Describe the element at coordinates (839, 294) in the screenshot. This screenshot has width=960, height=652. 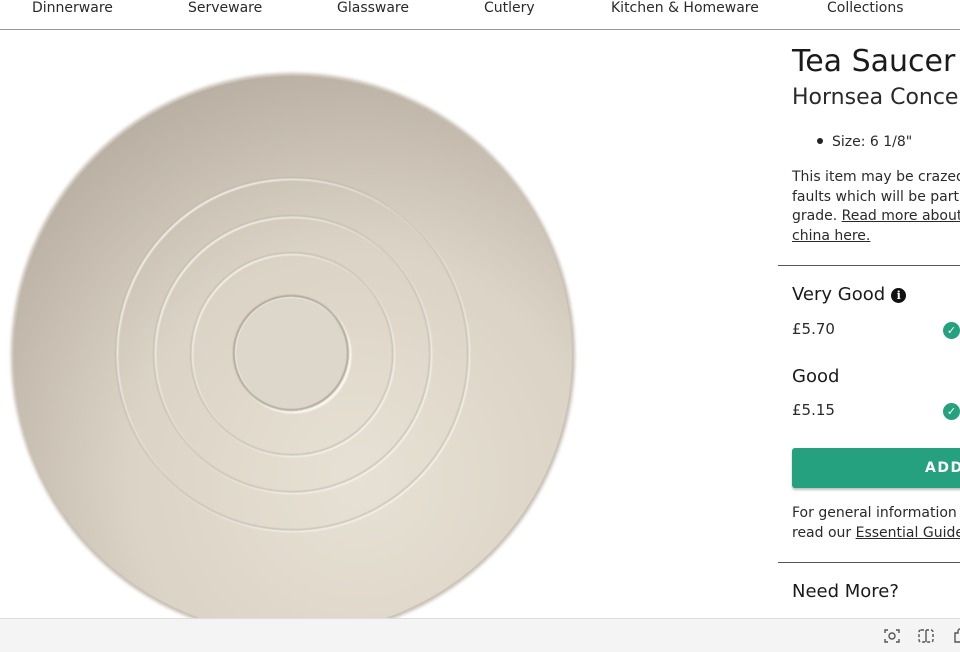
I see `grade-very-good-label: Very Good` at that location.